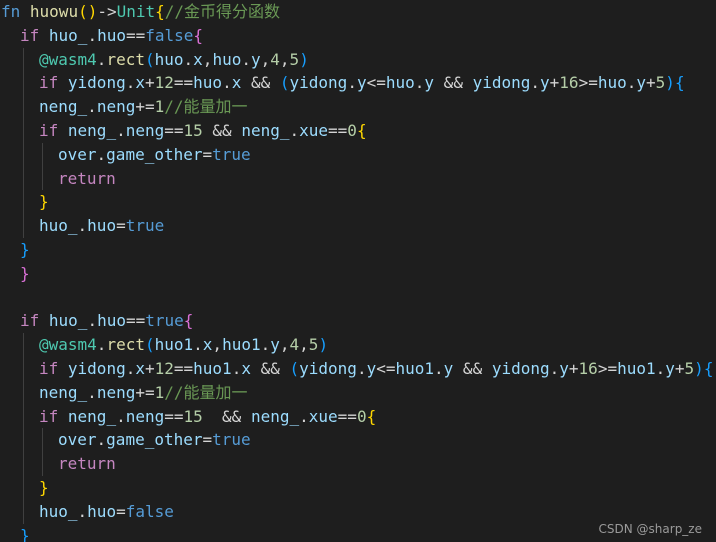 This screenshot has height=542, width=716. Describe the element at coordinates (358, 36) in the screenshot. I see `code-line: if huo_.huo==false{` at that location.